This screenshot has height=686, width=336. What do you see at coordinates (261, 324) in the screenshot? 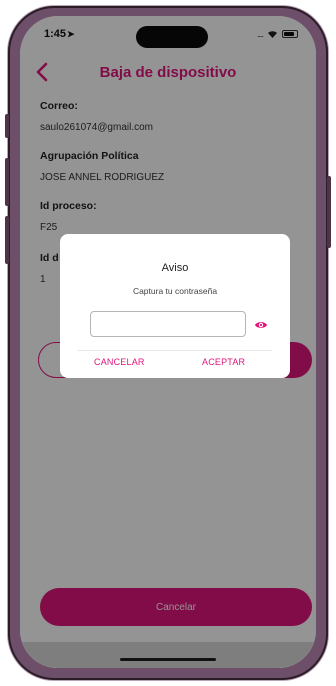
I see `eye-icon` at bounding box center [261, 324].